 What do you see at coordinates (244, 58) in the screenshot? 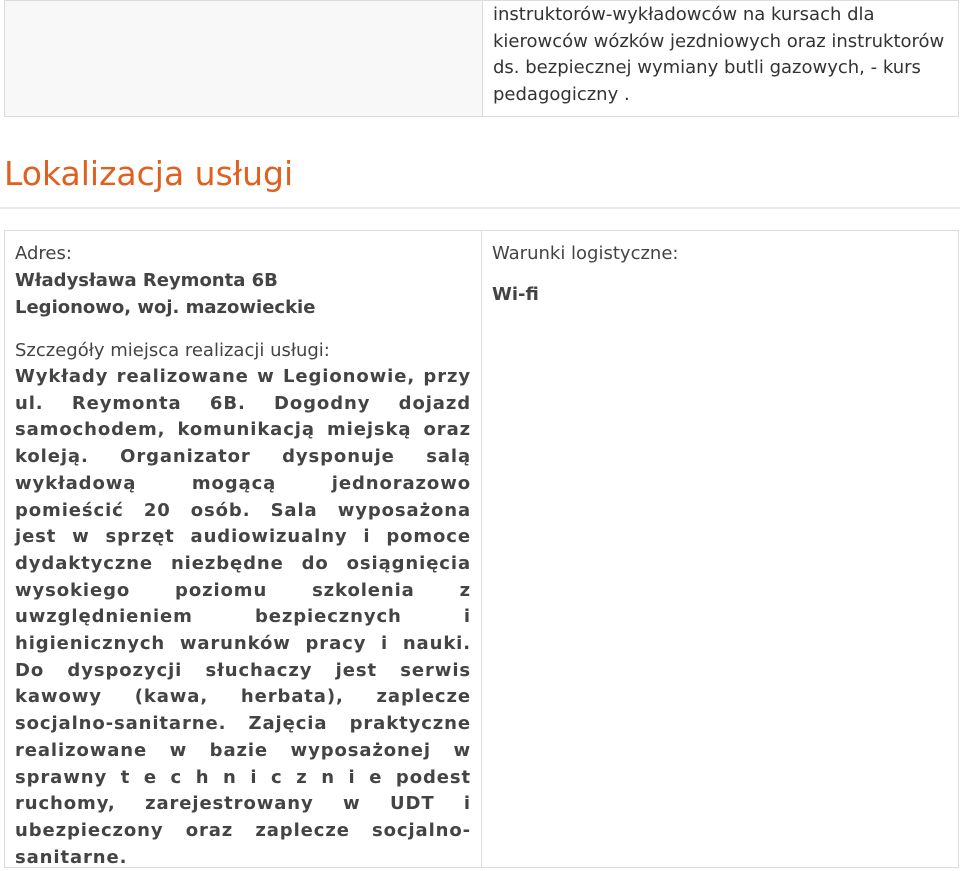
I see `previous-info-left-cell` at bounding box center [244, 58].